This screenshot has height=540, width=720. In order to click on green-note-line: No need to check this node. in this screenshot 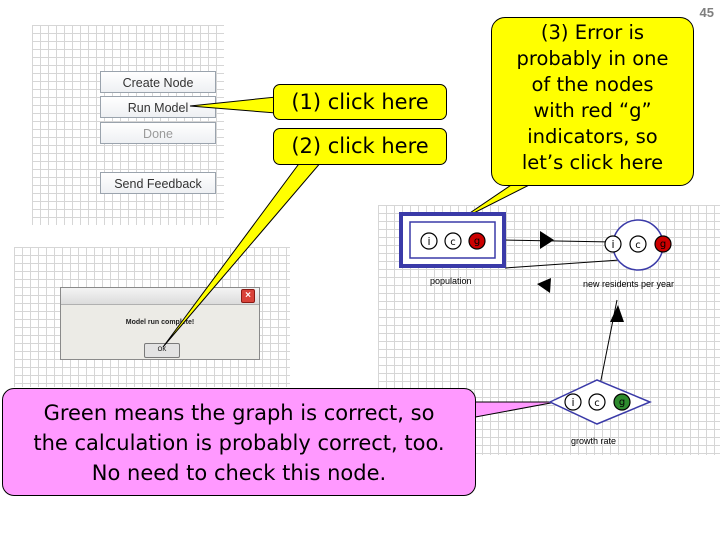, I will do `click(239, 473)`.